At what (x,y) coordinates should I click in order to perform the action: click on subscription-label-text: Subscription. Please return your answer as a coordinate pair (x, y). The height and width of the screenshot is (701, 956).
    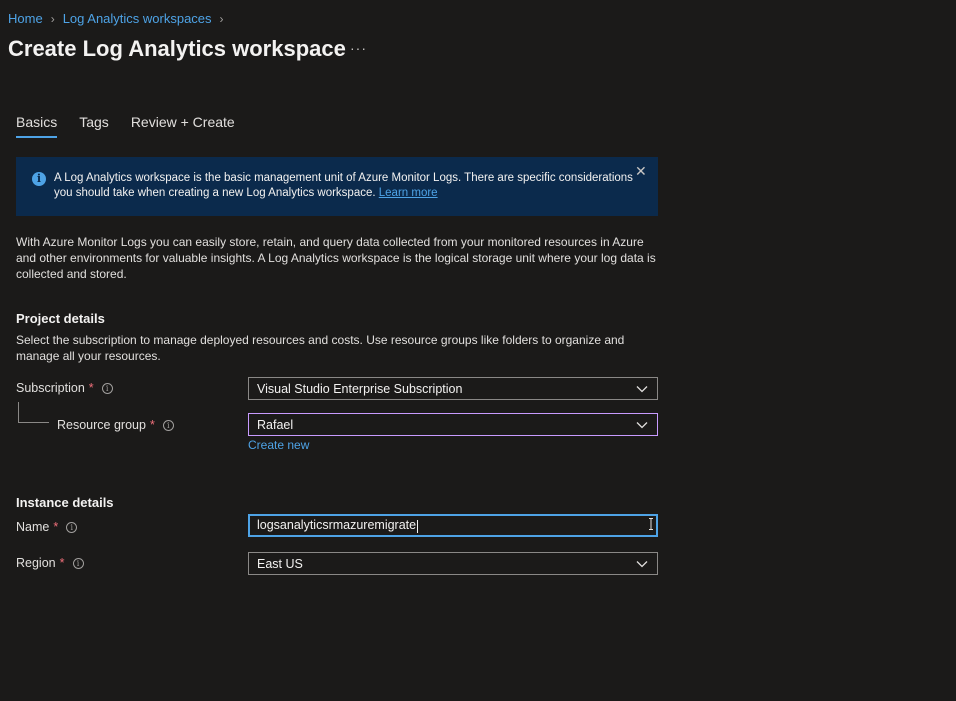
    Looking at the image, I should click on (50, 388).